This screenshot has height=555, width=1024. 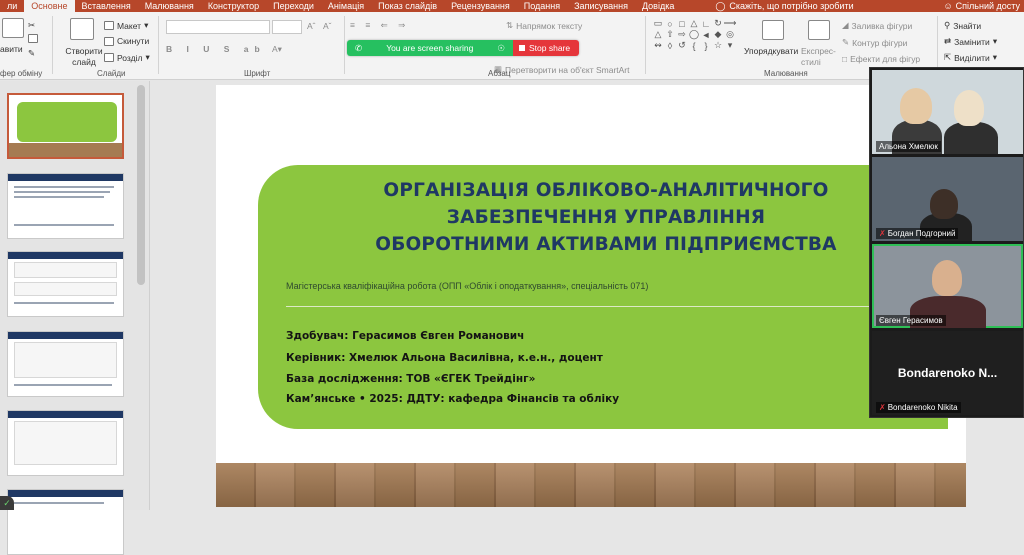 What do you see at coordinates (141, 185) in the screenshot?
I see `thumbnail-scrollbar` at bounding box center [141, 185].